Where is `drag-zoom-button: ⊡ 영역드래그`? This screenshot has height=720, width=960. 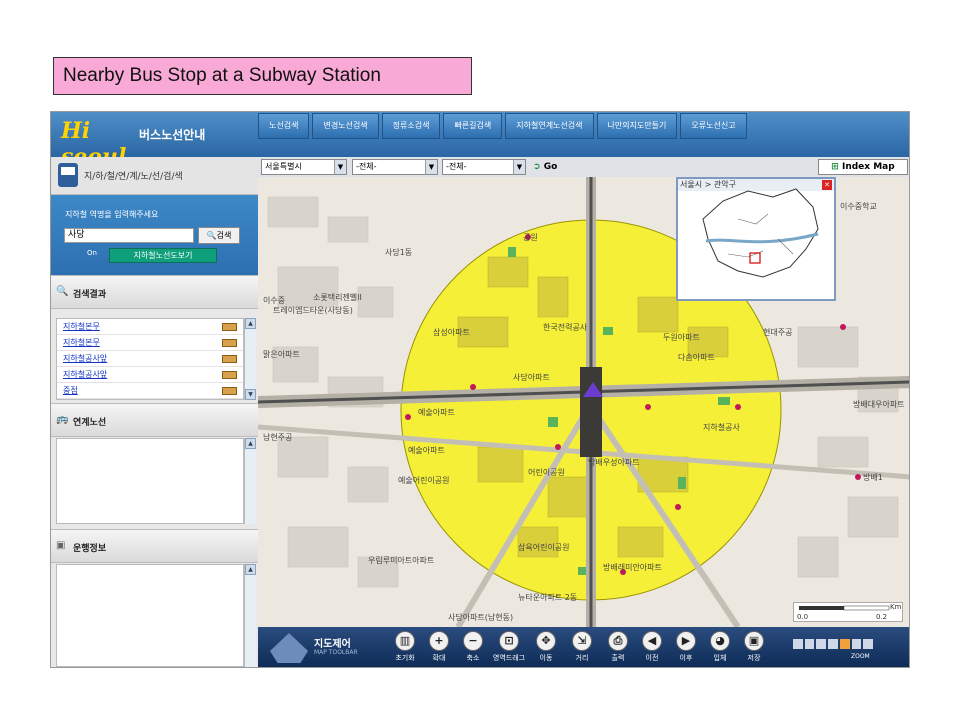 drag-zoom-button: ⊡ 영역드래그 is located at coordinates (509, 649).